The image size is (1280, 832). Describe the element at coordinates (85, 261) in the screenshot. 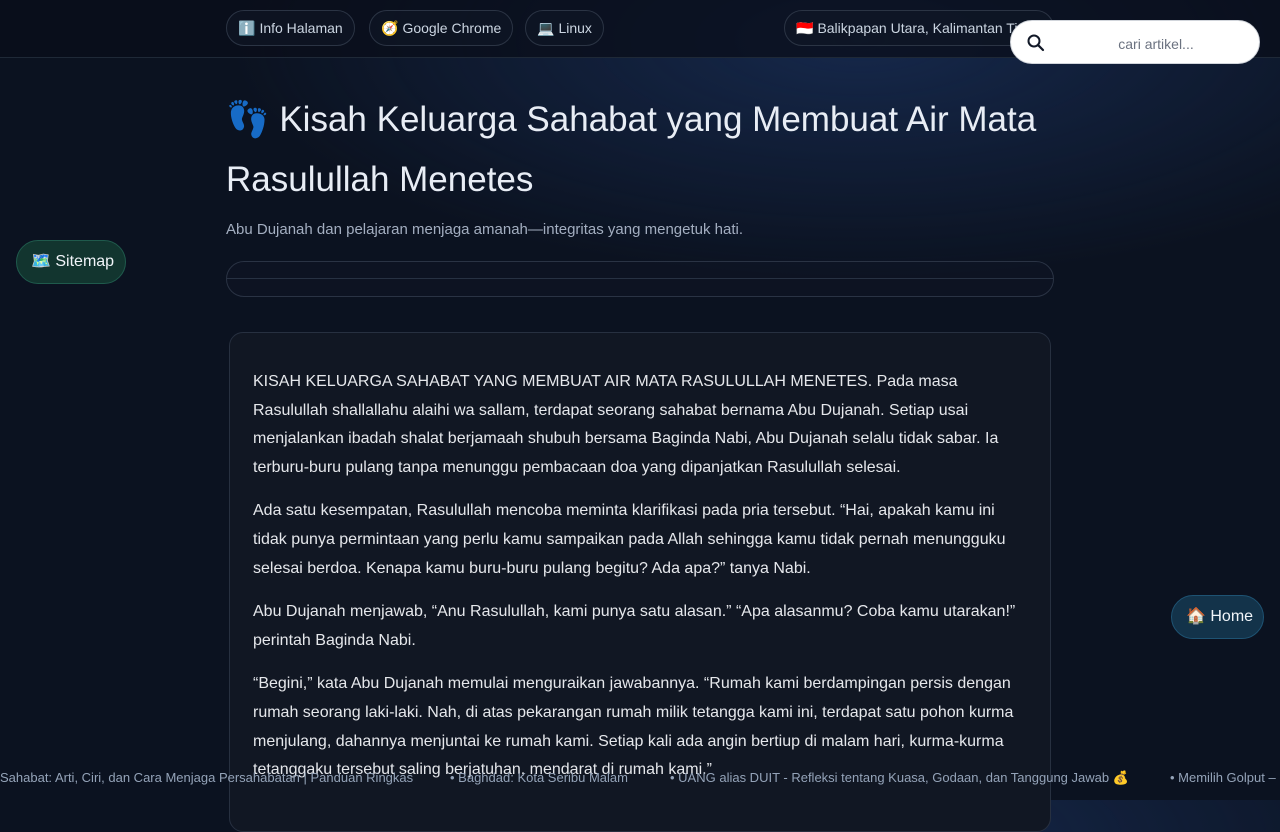

I see `sitemap-label: Sitemap` at that location.